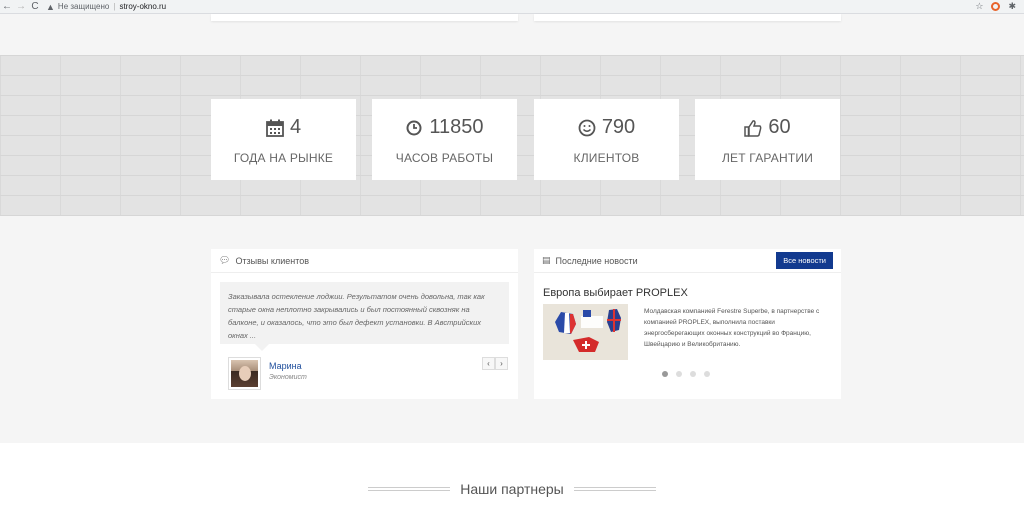 This screenshot has height=518, width=1024. What do you see at coordinates (142, 6) in the screenshot?
I see `url-text: stroy-okno.ru` at bounding box center [142, 6].